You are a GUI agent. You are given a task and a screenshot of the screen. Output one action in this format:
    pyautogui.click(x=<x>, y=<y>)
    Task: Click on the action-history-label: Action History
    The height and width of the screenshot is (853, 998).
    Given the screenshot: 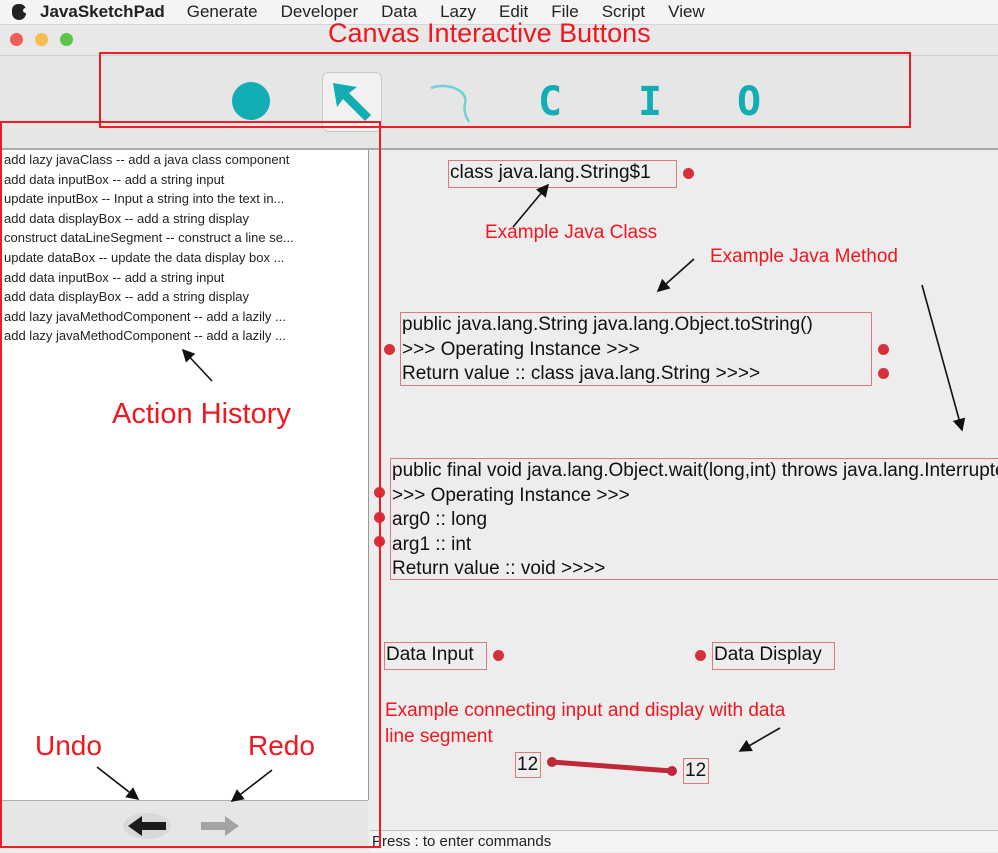 What is the action you would take?
    pyautogui.click(x=201, y=414)
    